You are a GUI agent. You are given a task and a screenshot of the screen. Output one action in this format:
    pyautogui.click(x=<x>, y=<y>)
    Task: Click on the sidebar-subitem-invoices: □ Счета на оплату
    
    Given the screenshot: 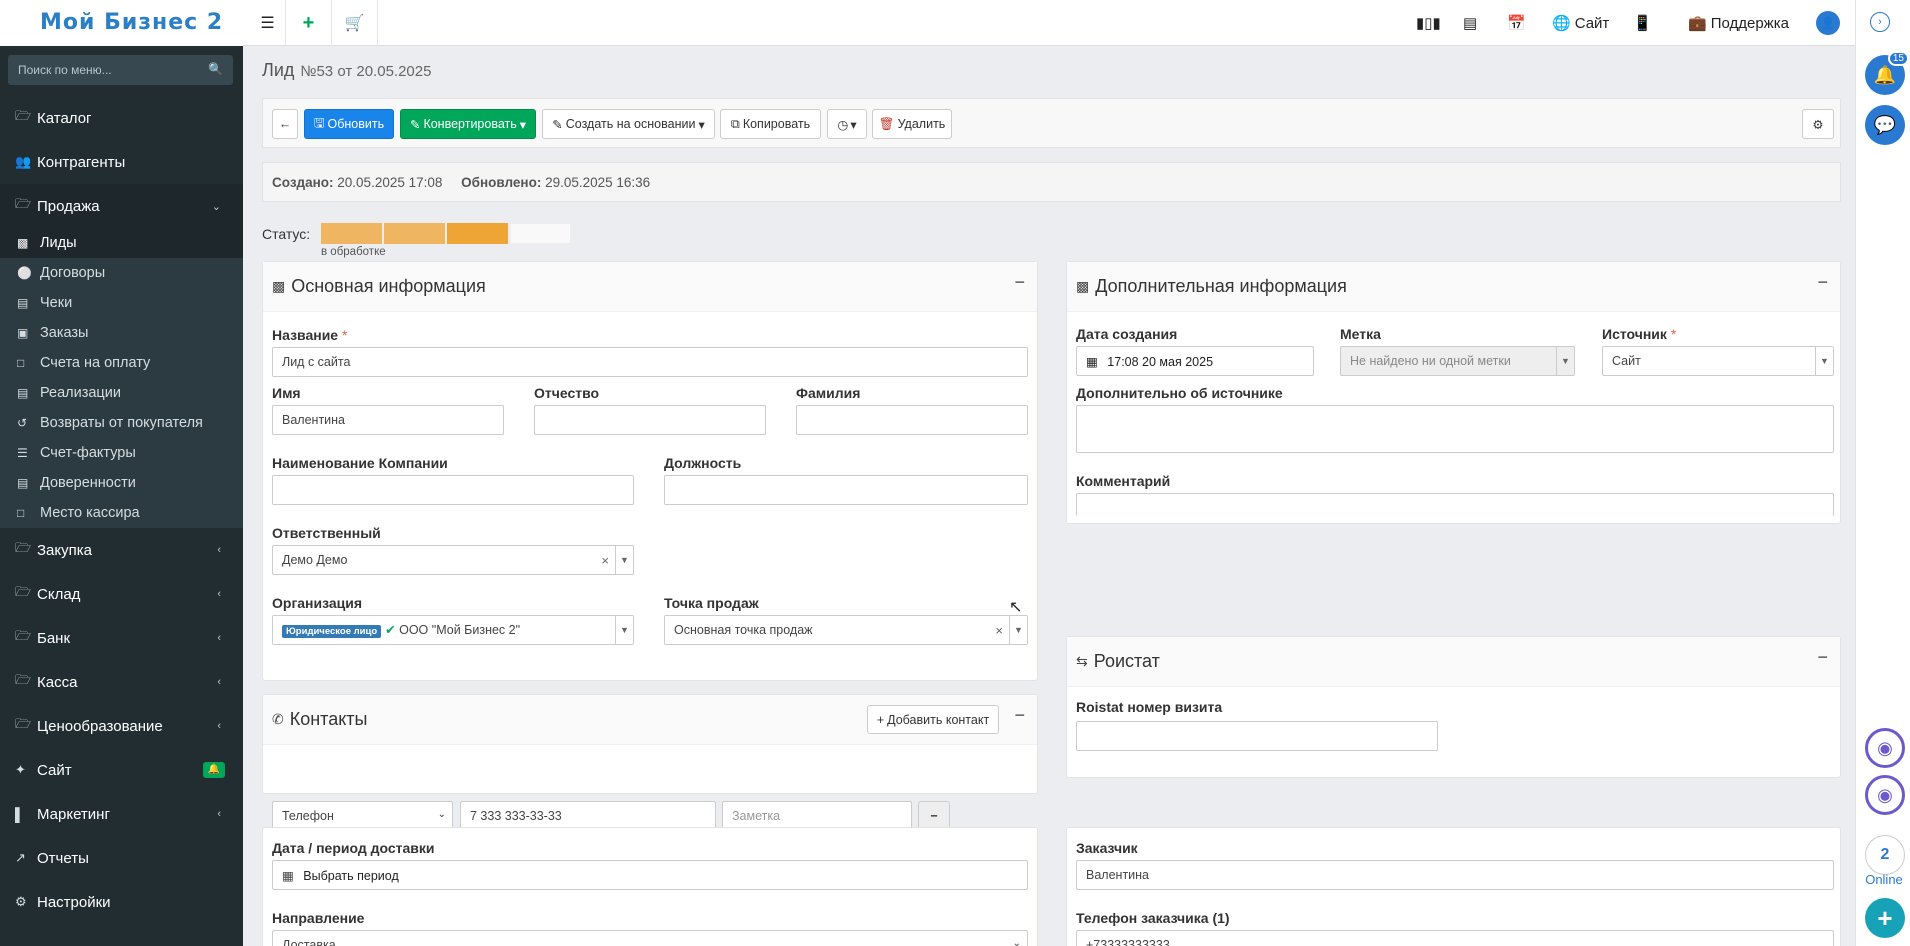 What is the action you would take?
    pyautogui.click(x=121, y=363)
    